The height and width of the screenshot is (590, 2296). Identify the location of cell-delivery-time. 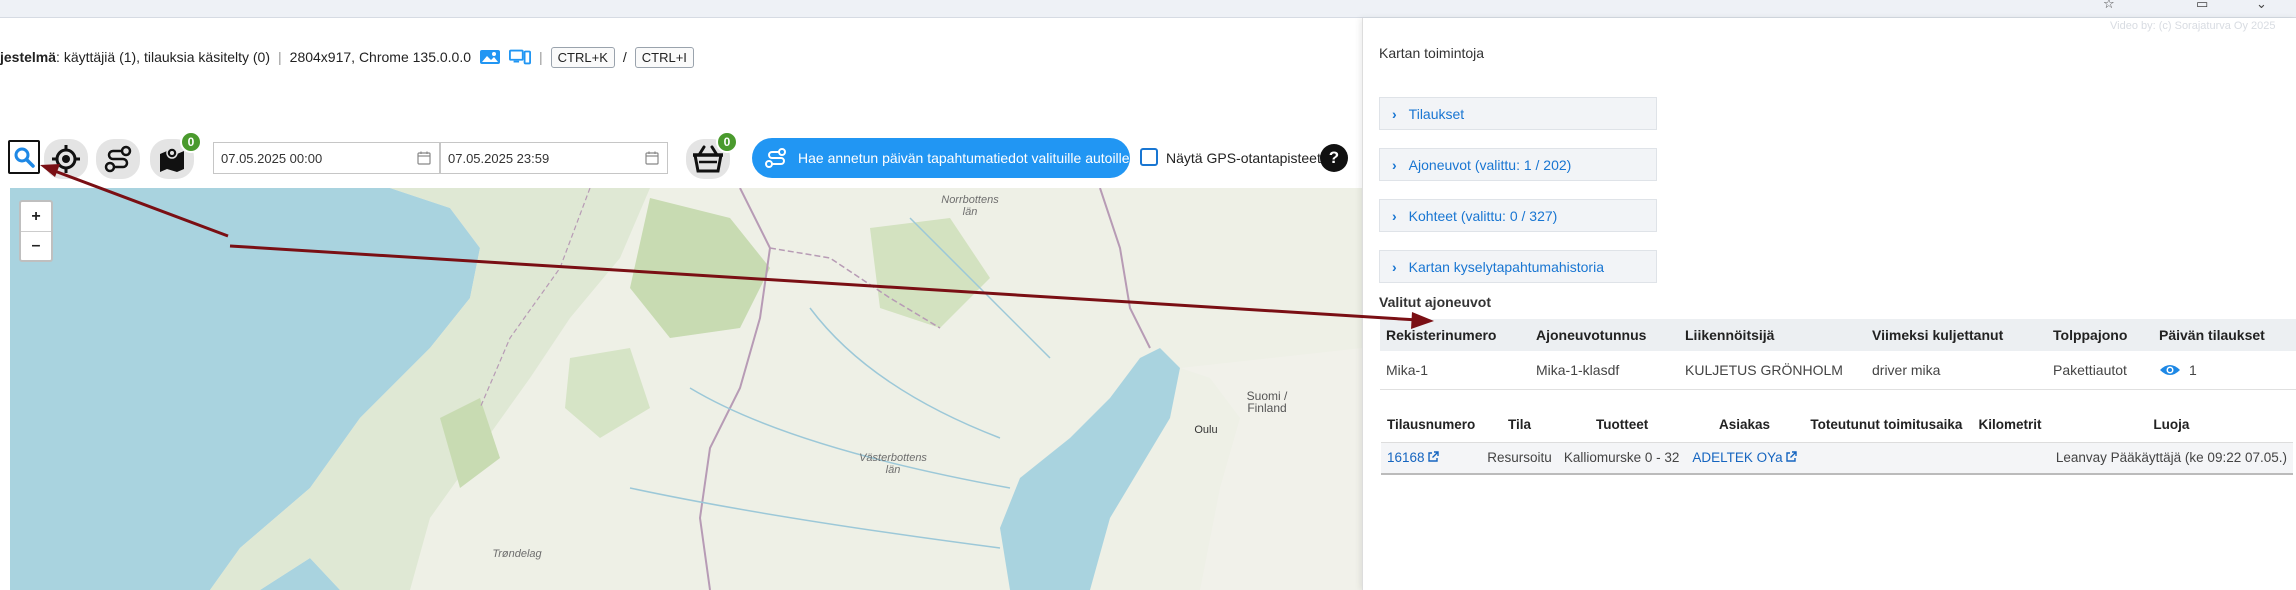
(1886, 458).